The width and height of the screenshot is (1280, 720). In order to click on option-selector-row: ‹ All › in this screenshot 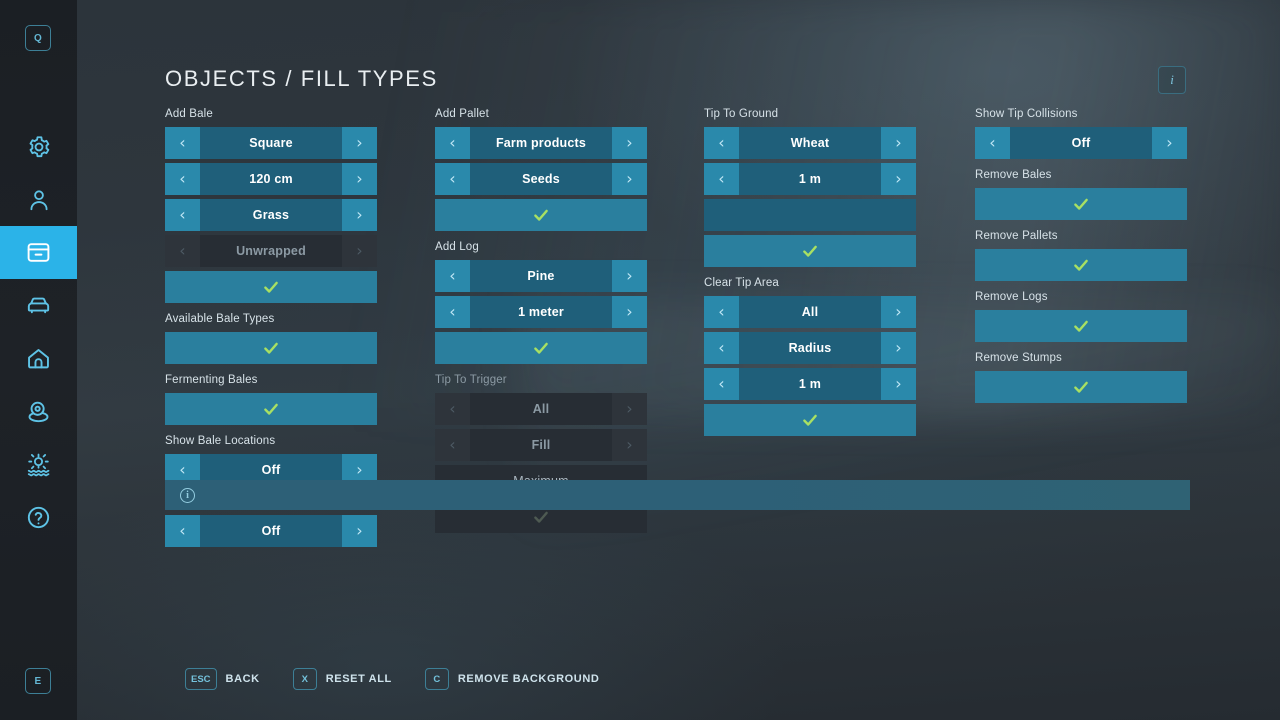, I will do `click(810, 312)`.